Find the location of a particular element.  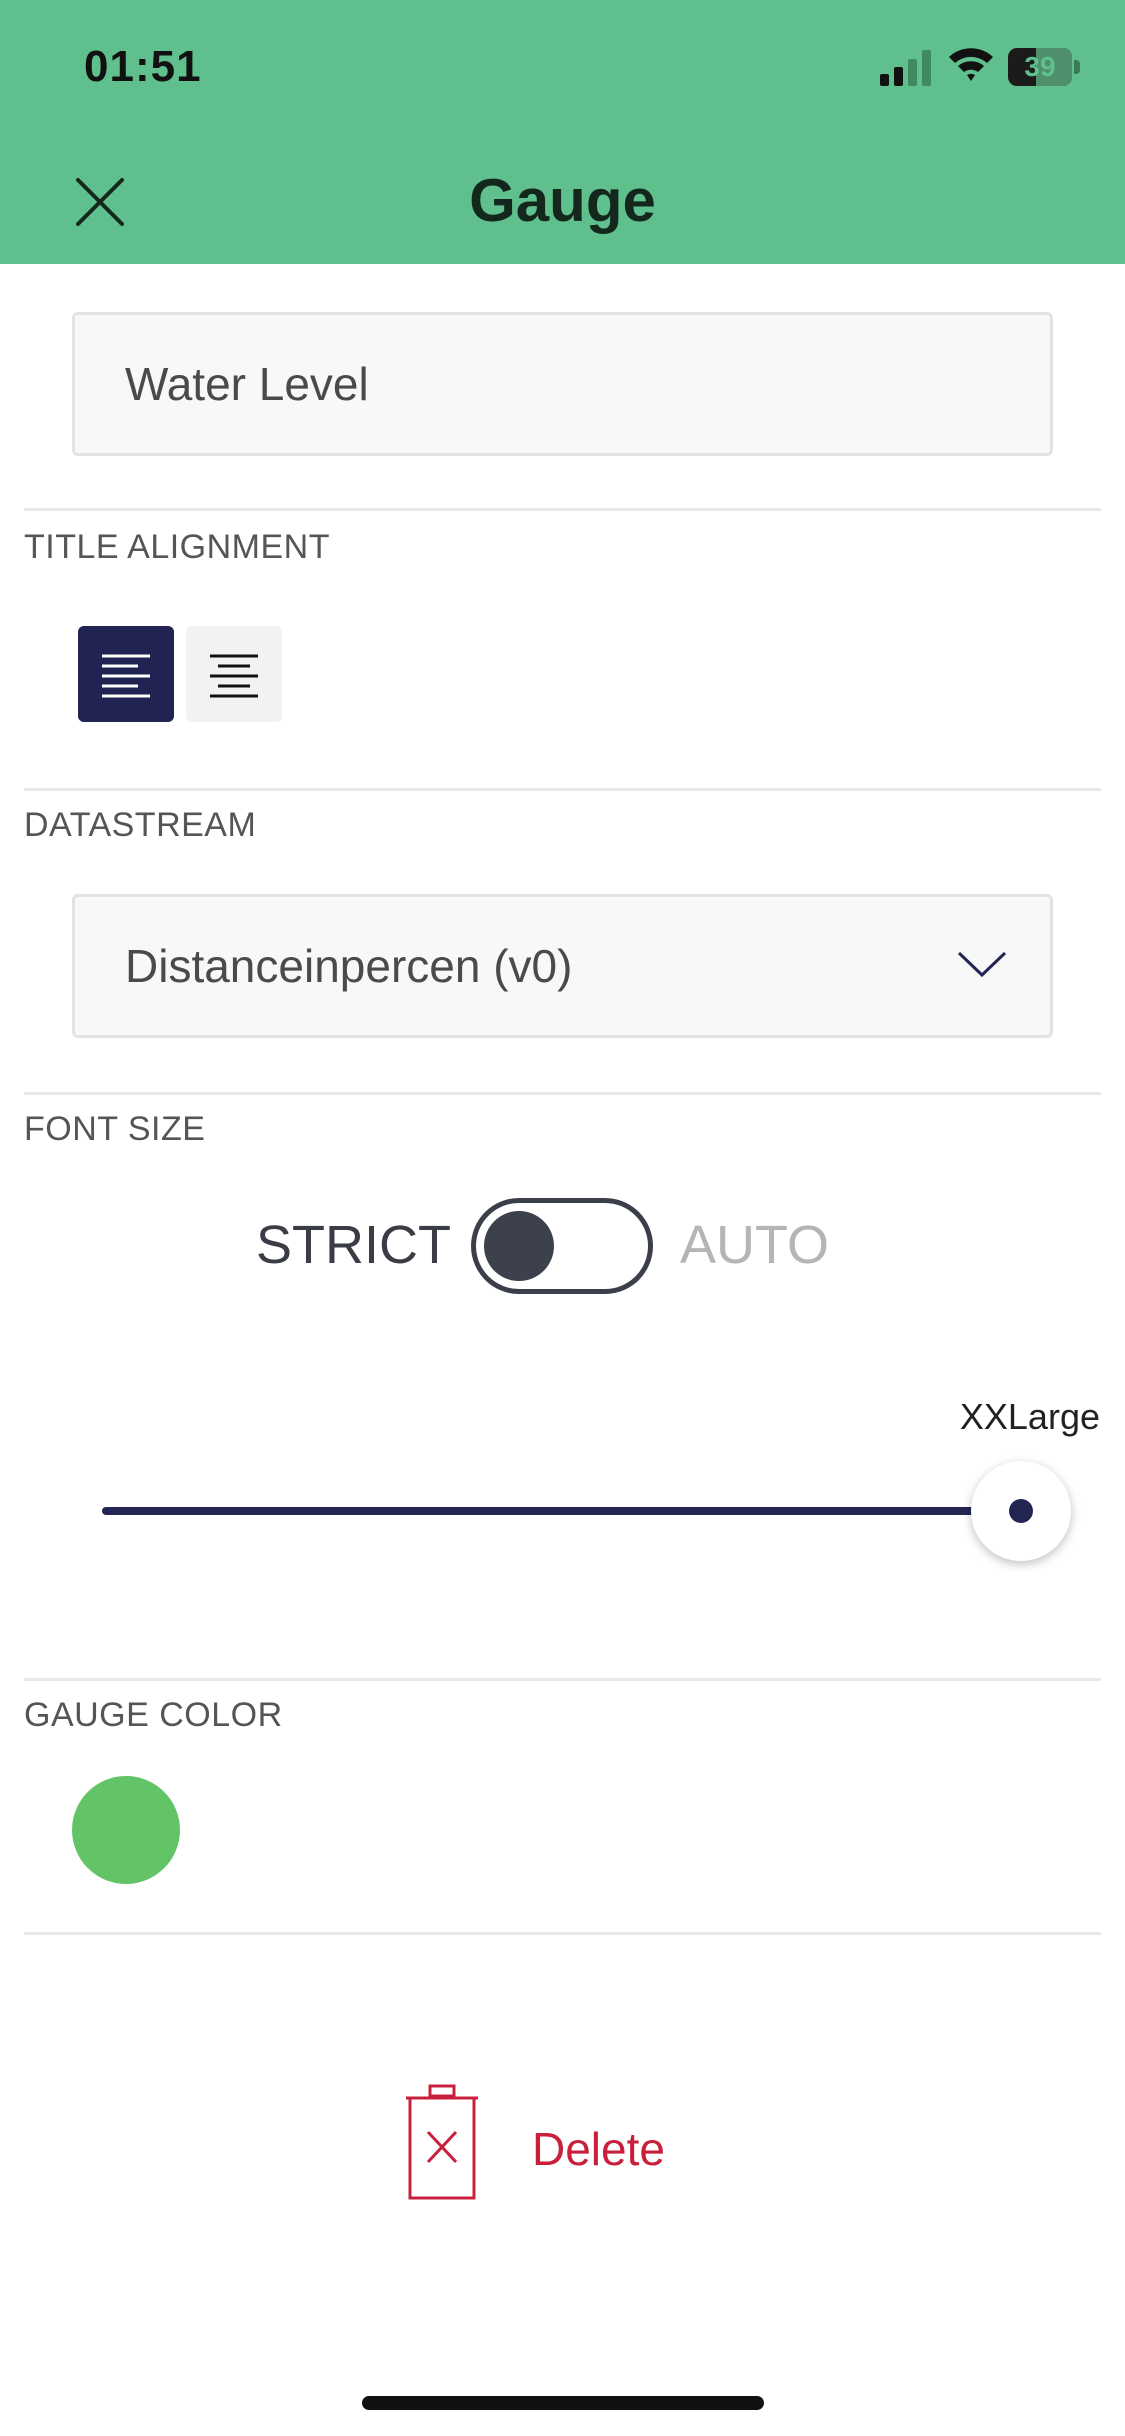

cellular-signal-icon is located at coordinates (905, 68).